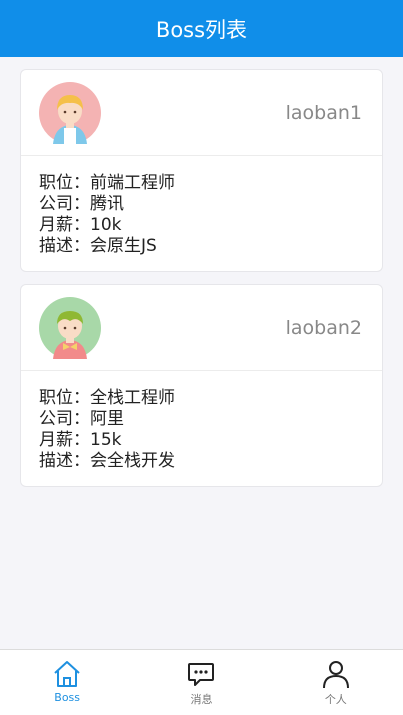 The width and height of the screenshot is (403, 715). Describe the element at coordinates (201, 328) in the screenshot. I see `card-header: laoban2` at that location.